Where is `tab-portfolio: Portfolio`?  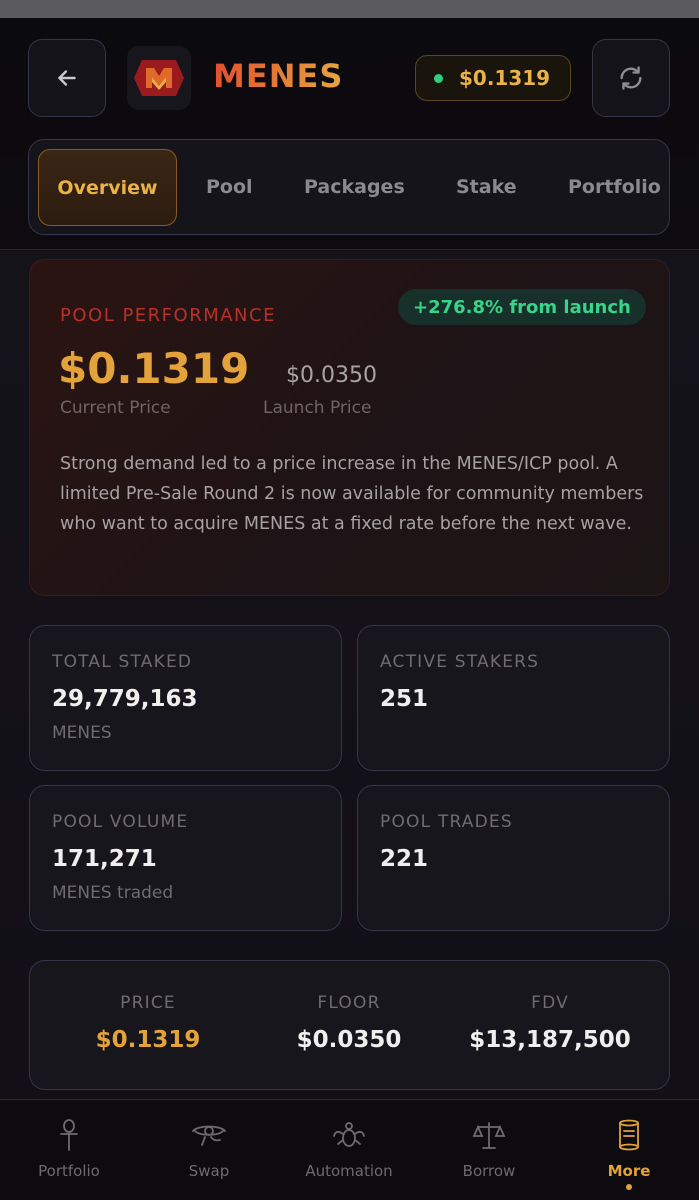
tab-portfolio: Portfolio is located at coordinates (614, 187).